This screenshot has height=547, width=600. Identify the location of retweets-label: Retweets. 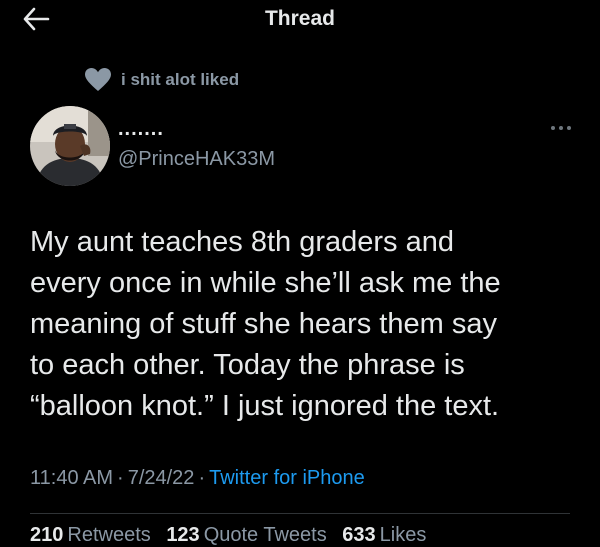
(109, 535).